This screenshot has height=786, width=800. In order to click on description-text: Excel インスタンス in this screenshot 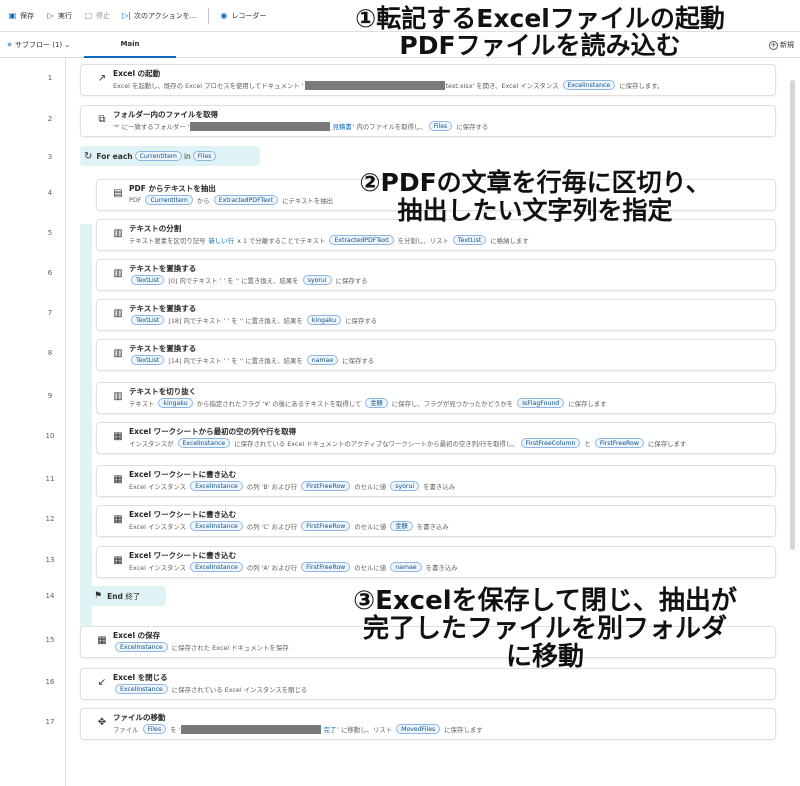, I will do `click(159, 567)`.